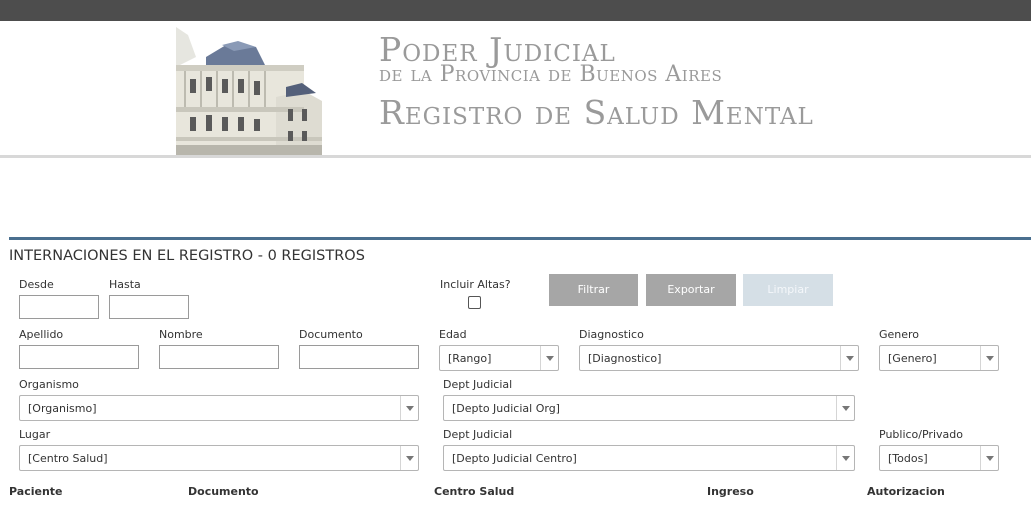 The width and height of the screenshot is (1031, 530). What do you see at coordinates (475, 284) in the screenshot?
I see `incluir-altas-label: Incluir Altas?` at bounding box center [475, 284].